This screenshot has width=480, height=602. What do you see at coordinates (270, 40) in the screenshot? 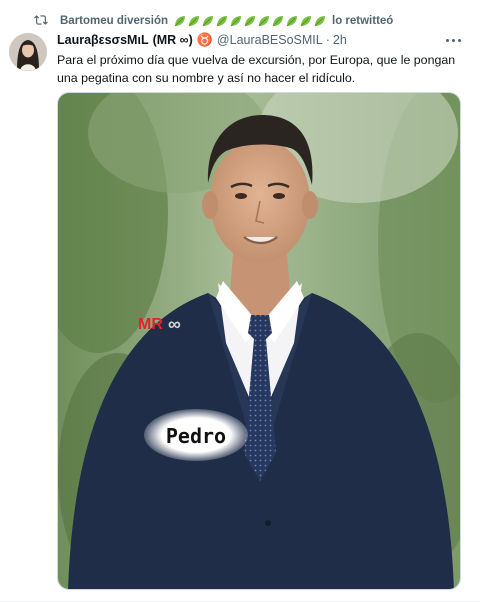
I see `user-handle: @LauraBESoSMIL` at bounding box center [270, 40].